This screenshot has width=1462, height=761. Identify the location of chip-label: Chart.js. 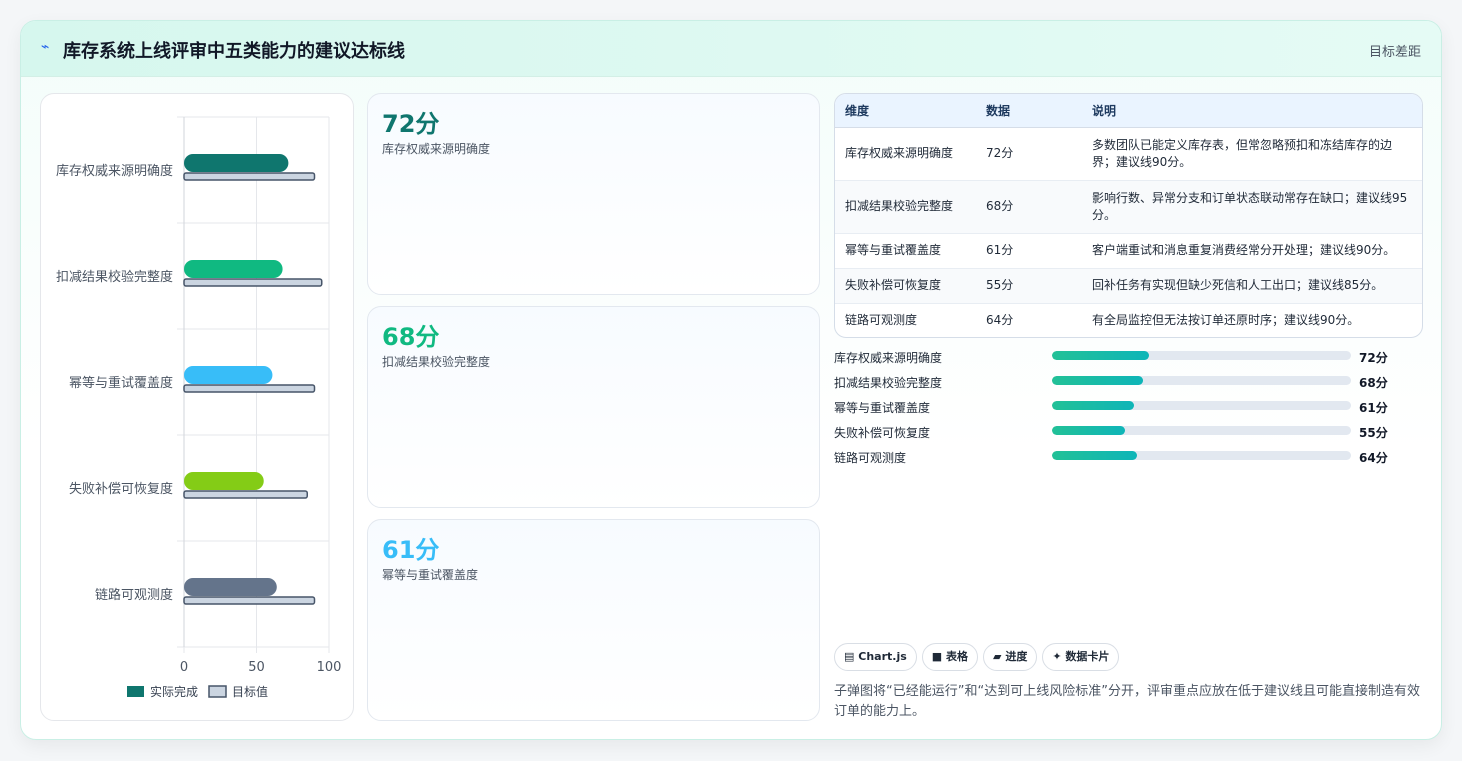
(882, 656).